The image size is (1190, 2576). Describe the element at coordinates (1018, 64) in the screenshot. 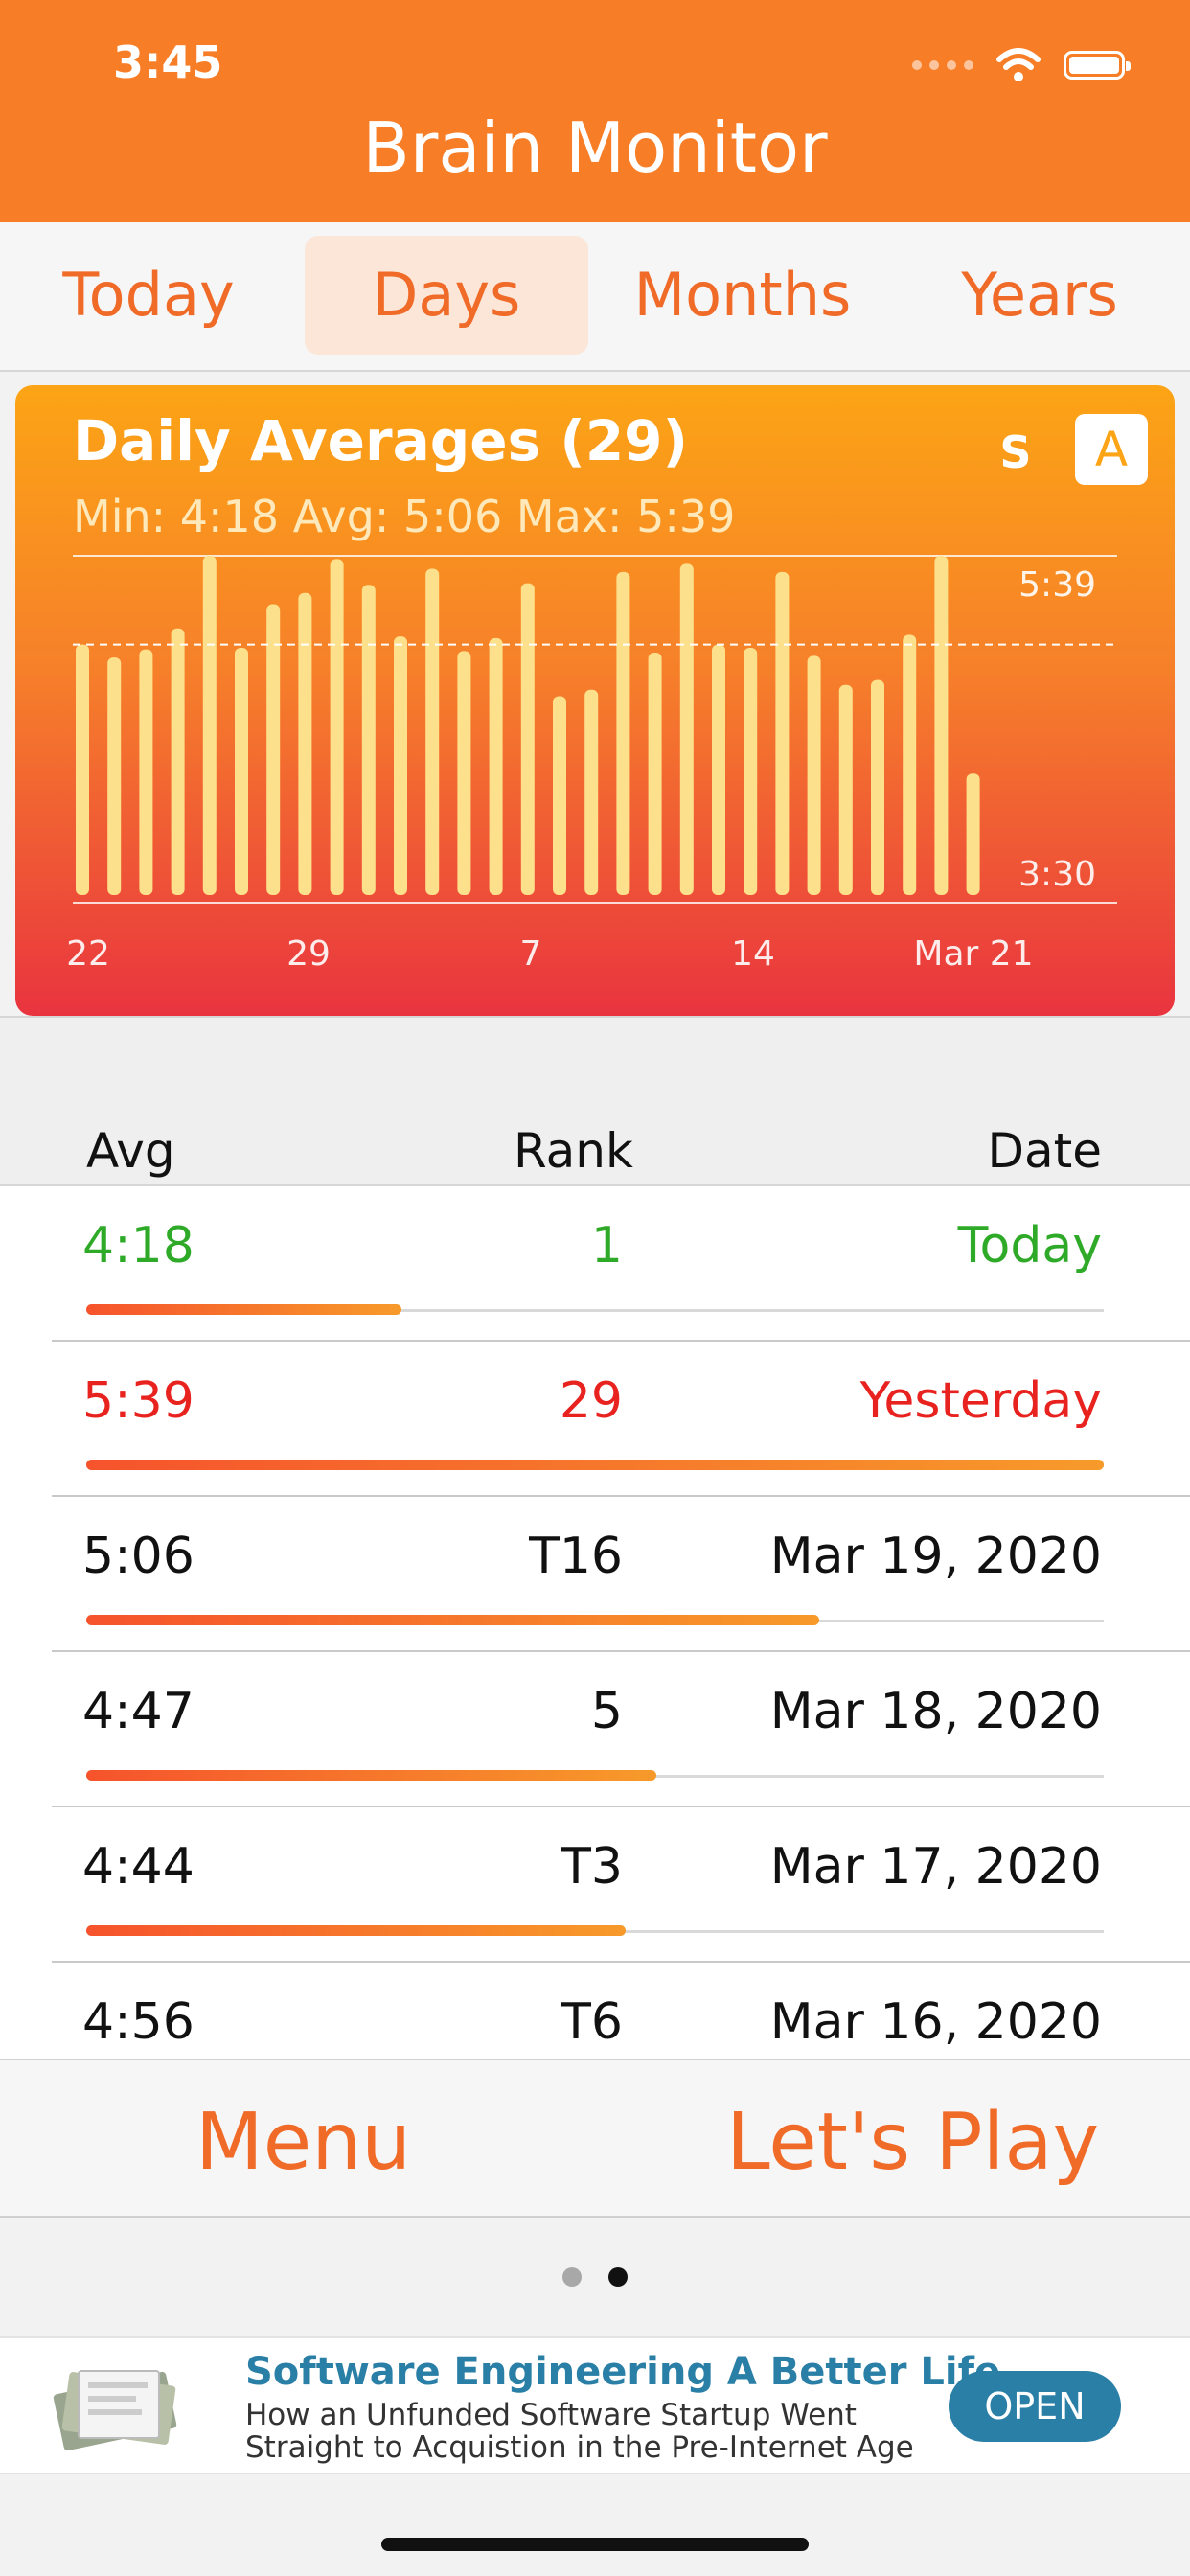

I see `wifi-icon` at that location.